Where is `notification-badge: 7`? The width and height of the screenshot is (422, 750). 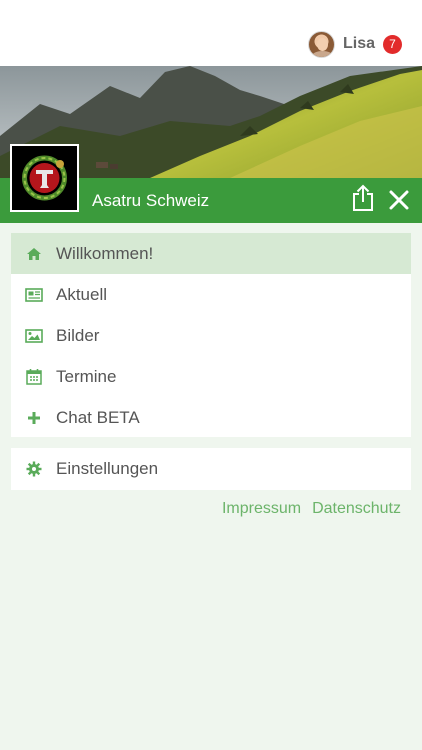 notification-badge: 7 is located at coordinates (392, 44).